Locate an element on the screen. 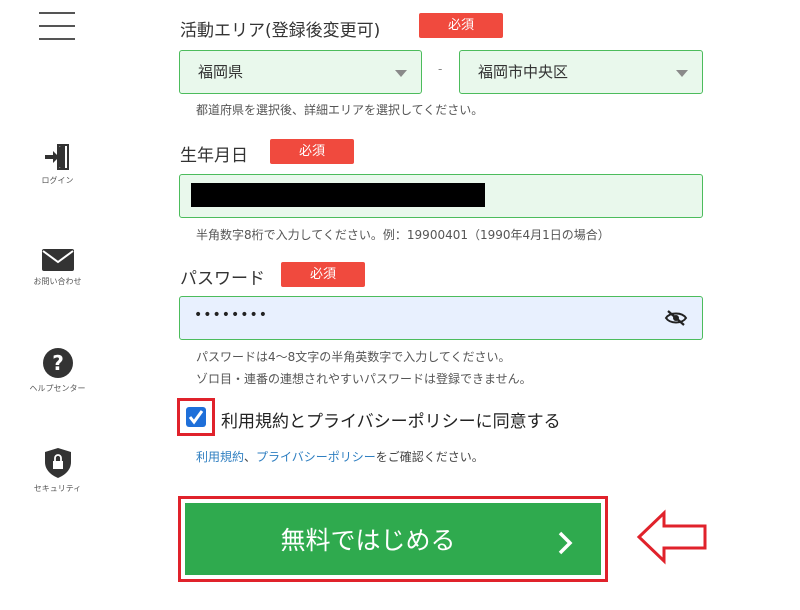  password-value: •••••••• is located at coordinates (231, 315).